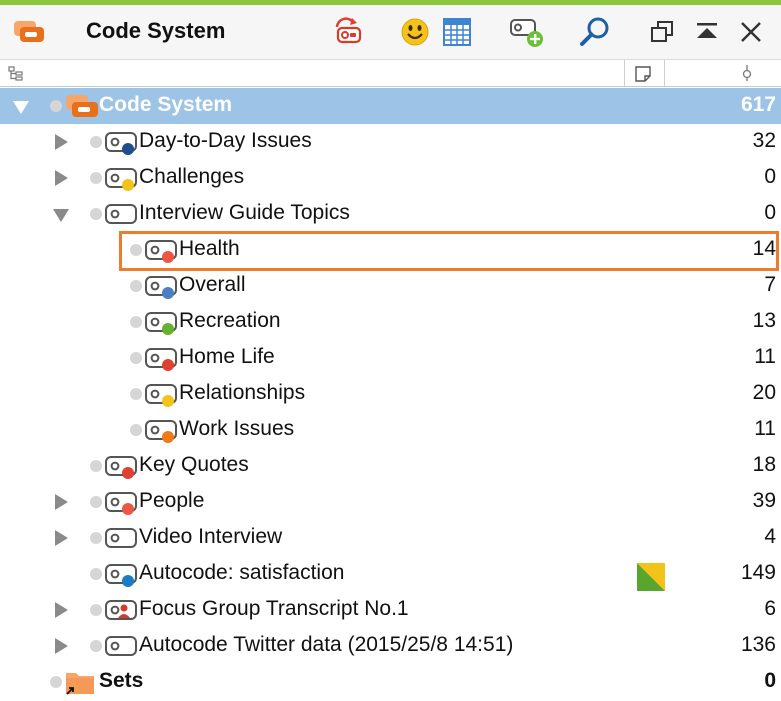 The width and height of the screenshot is (781, 701). I want to click on new-code-icon, so click(526, 33).